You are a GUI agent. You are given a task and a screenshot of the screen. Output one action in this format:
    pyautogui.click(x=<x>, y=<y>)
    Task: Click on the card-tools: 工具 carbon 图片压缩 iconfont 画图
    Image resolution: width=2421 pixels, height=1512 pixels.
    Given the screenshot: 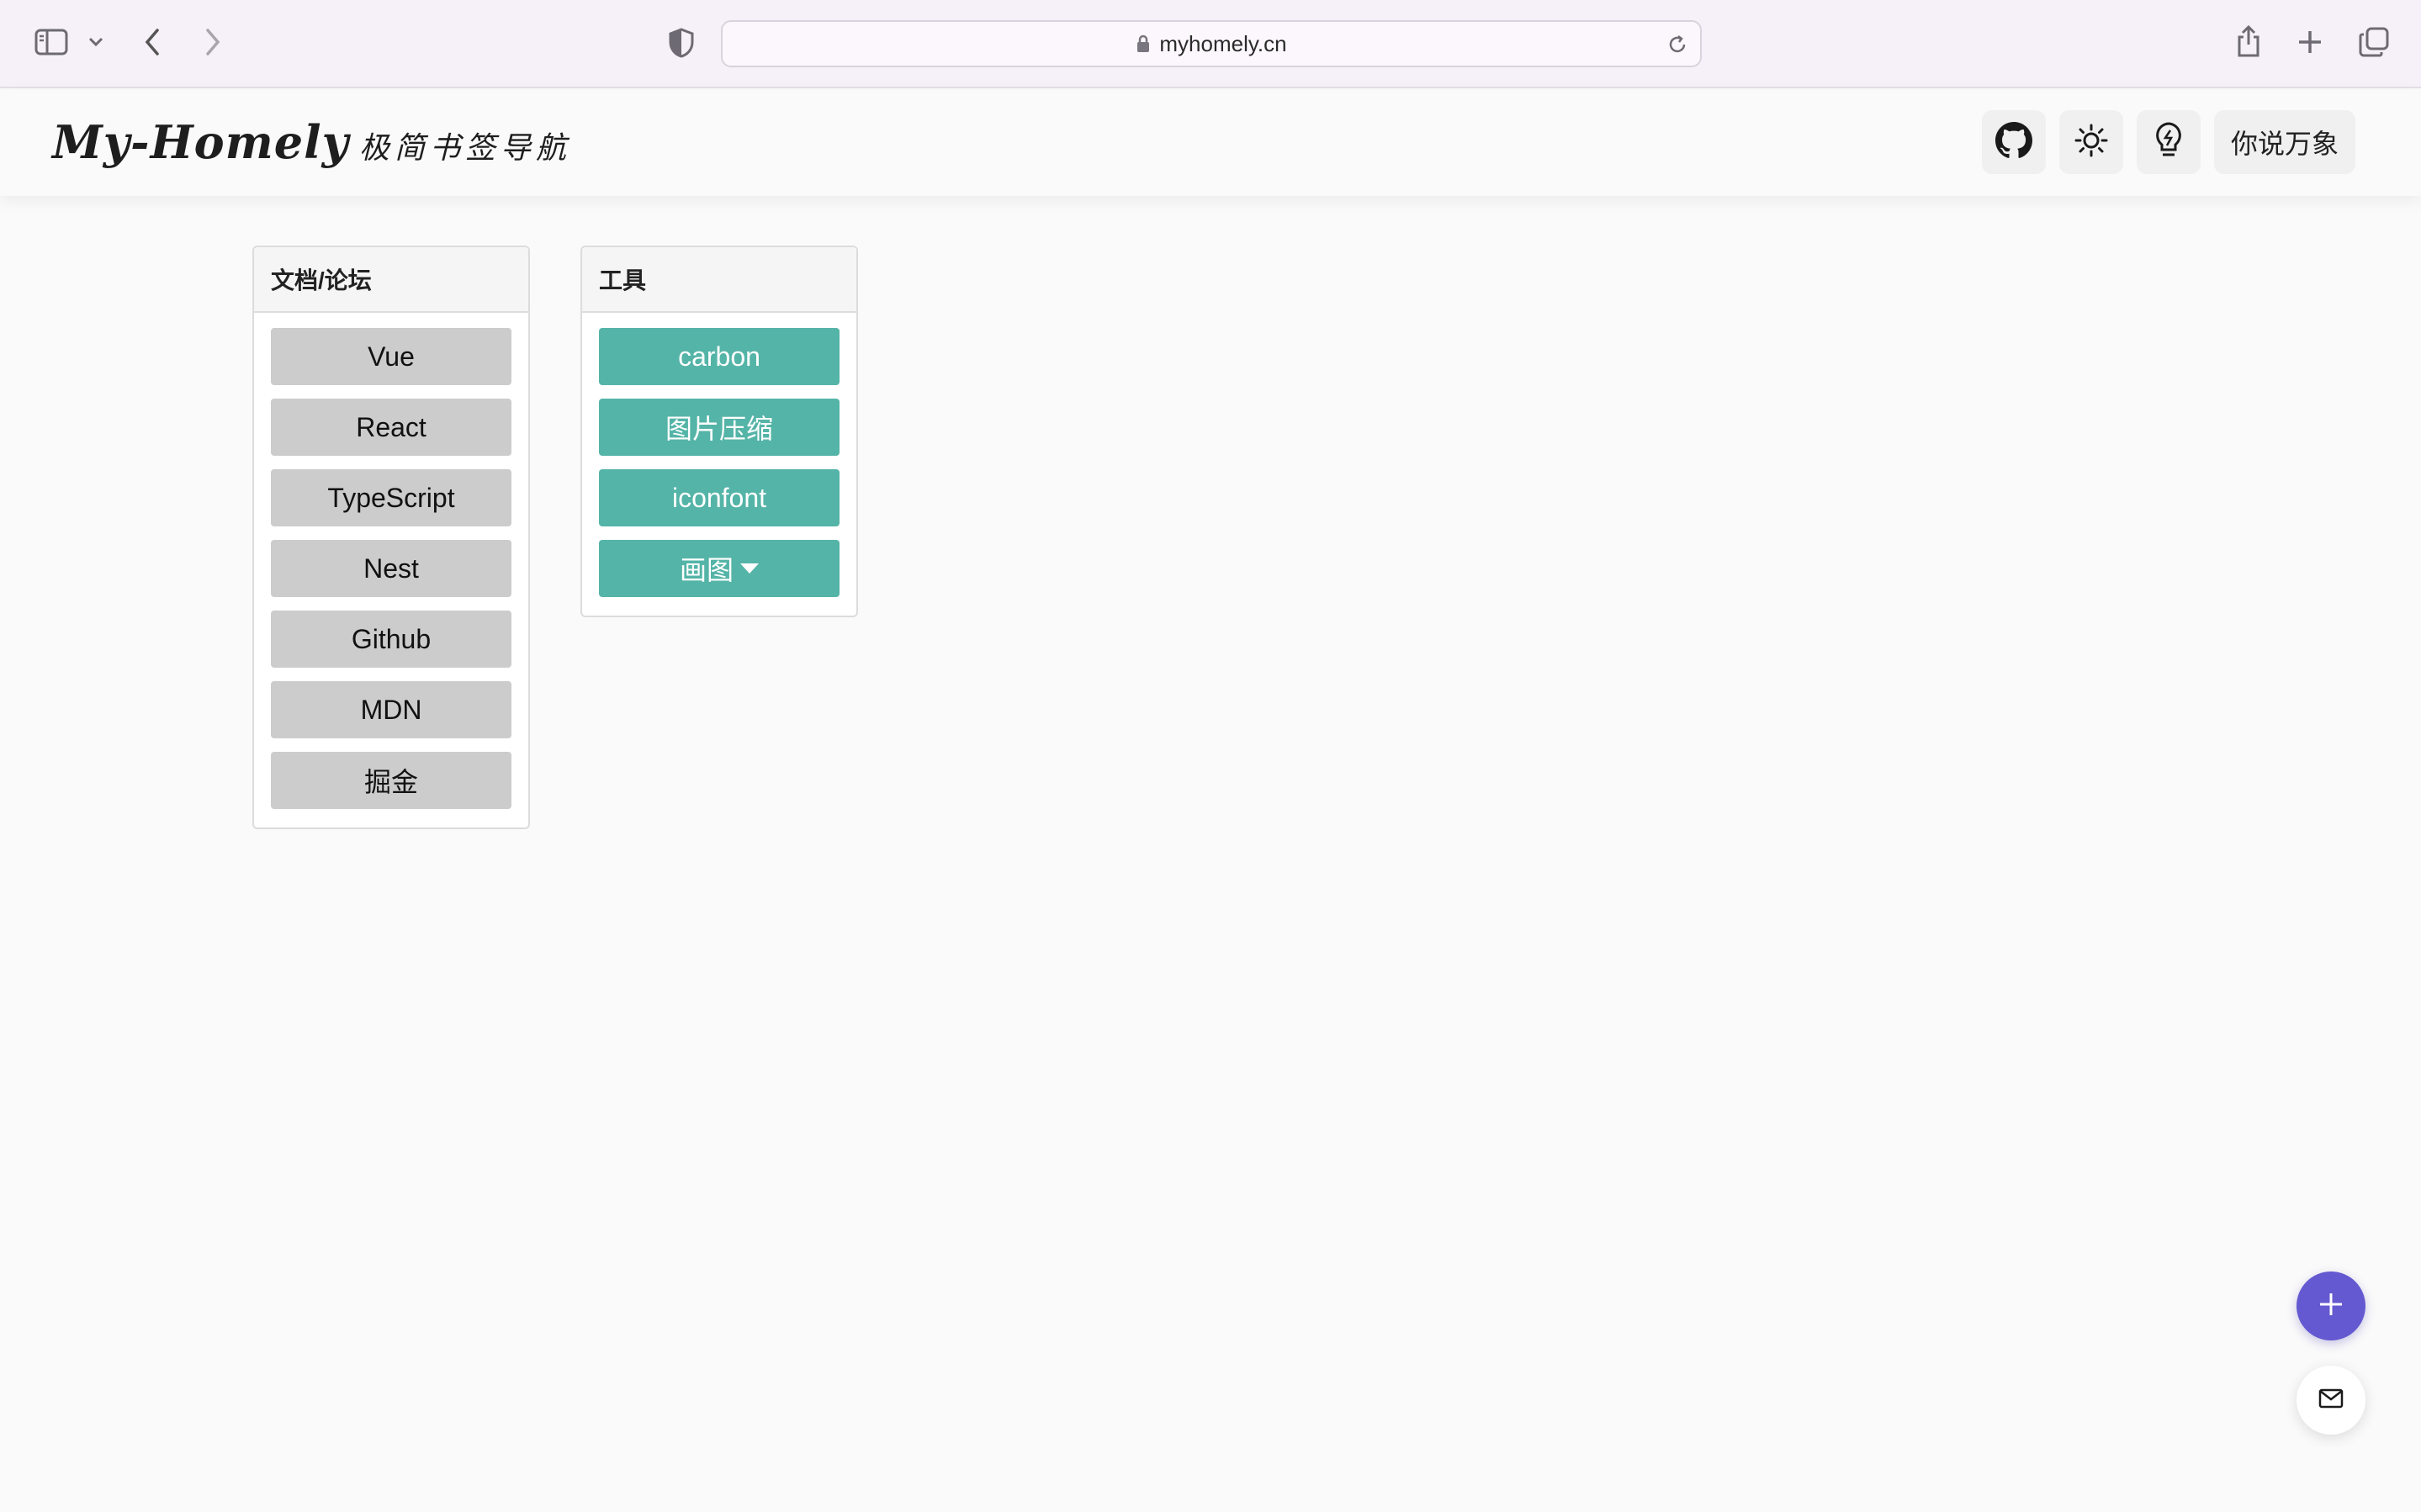 What is the action you would take?
    pyautogui.click(x=719, y=431)
    